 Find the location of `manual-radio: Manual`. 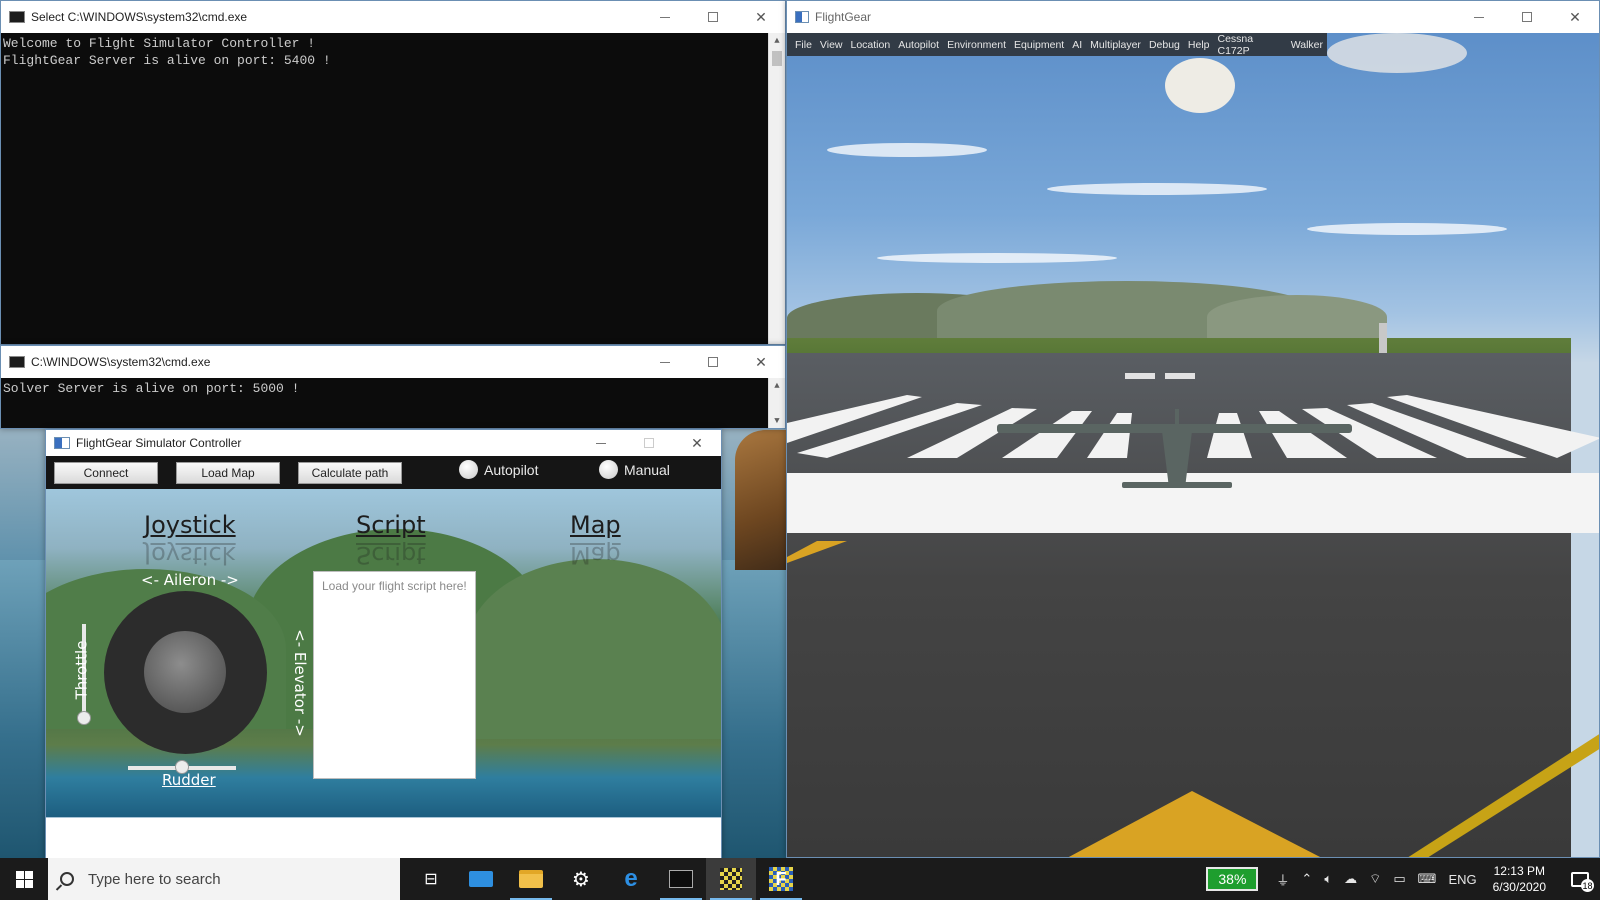

manual-radio: Manual is located at coordinates (634, 469).